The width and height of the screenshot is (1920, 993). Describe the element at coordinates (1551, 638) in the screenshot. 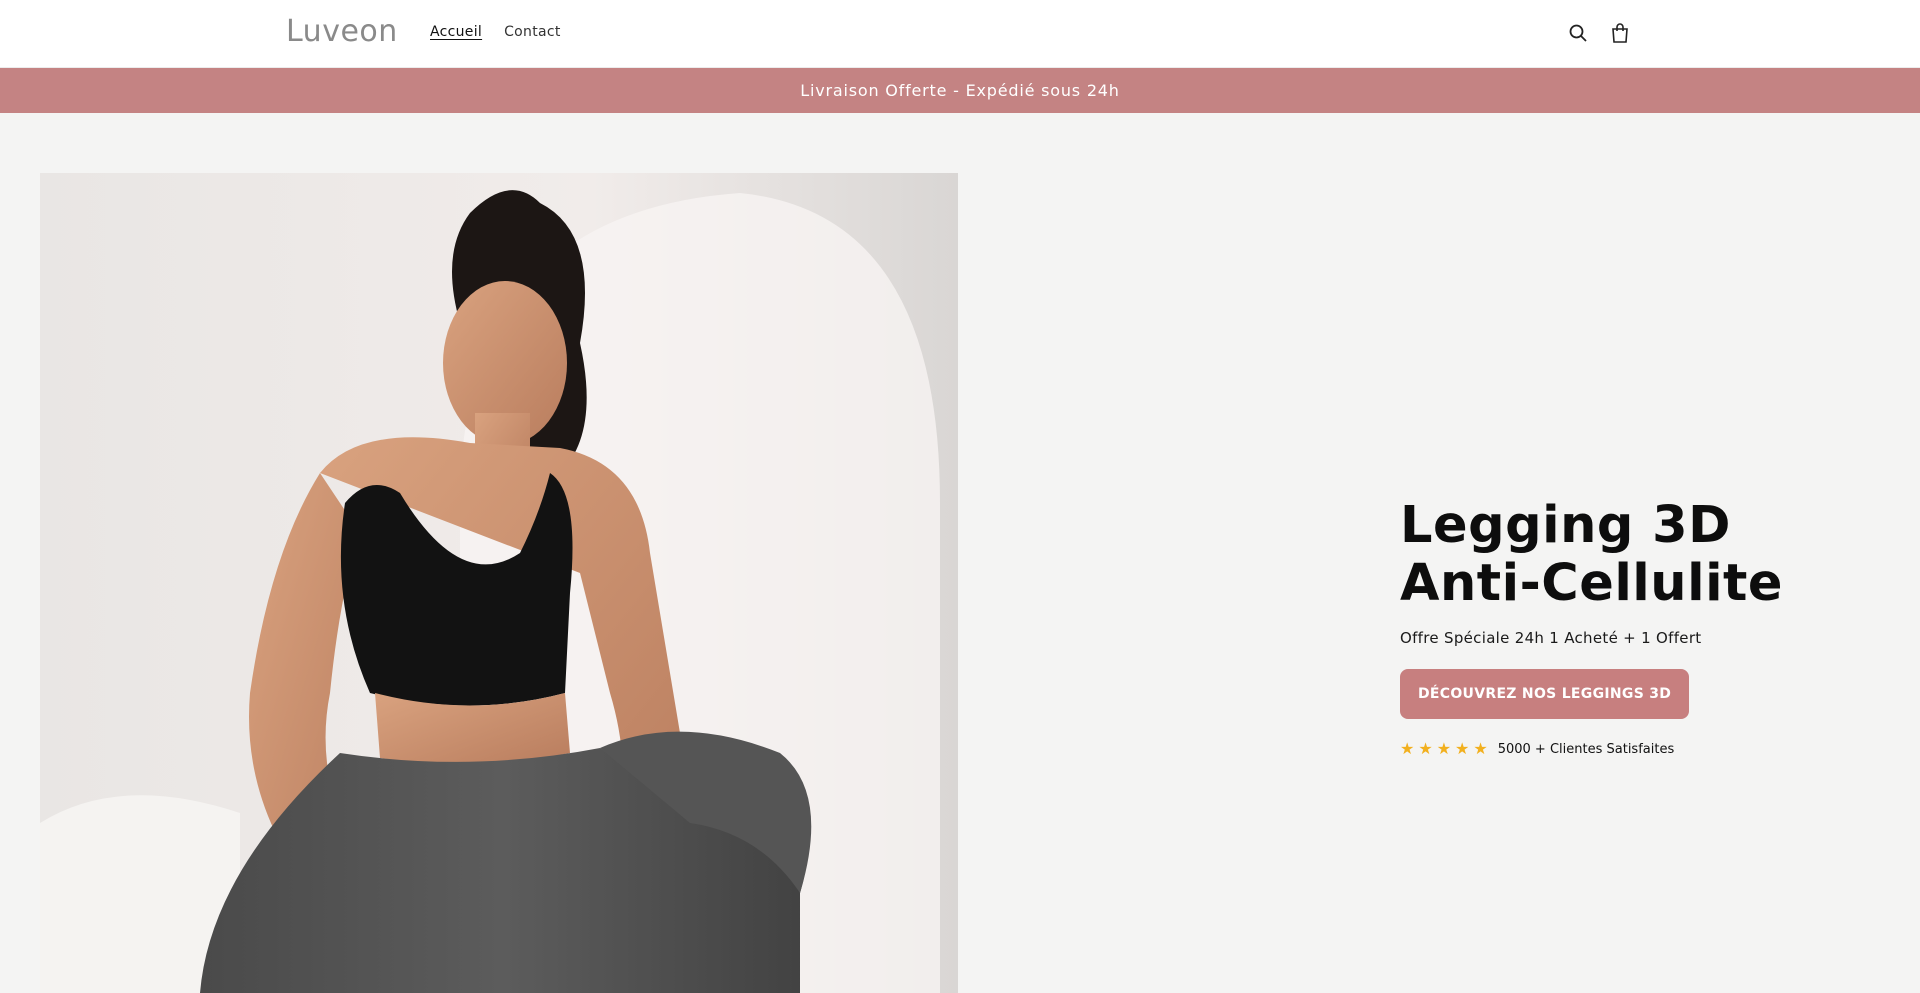

I see `hero-subtitle: Offre Spéciale 24h 1 Acheté + 1 Offert` at that location.